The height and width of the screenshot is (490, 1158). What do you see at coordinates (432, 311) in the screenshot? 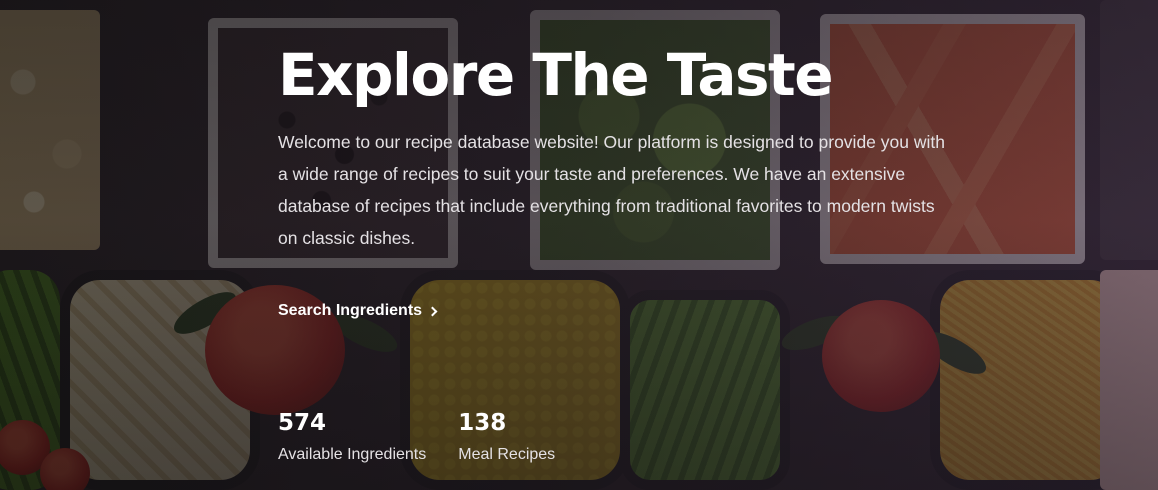
I see `chevron-right-icon` at bounding box center [432, 311].